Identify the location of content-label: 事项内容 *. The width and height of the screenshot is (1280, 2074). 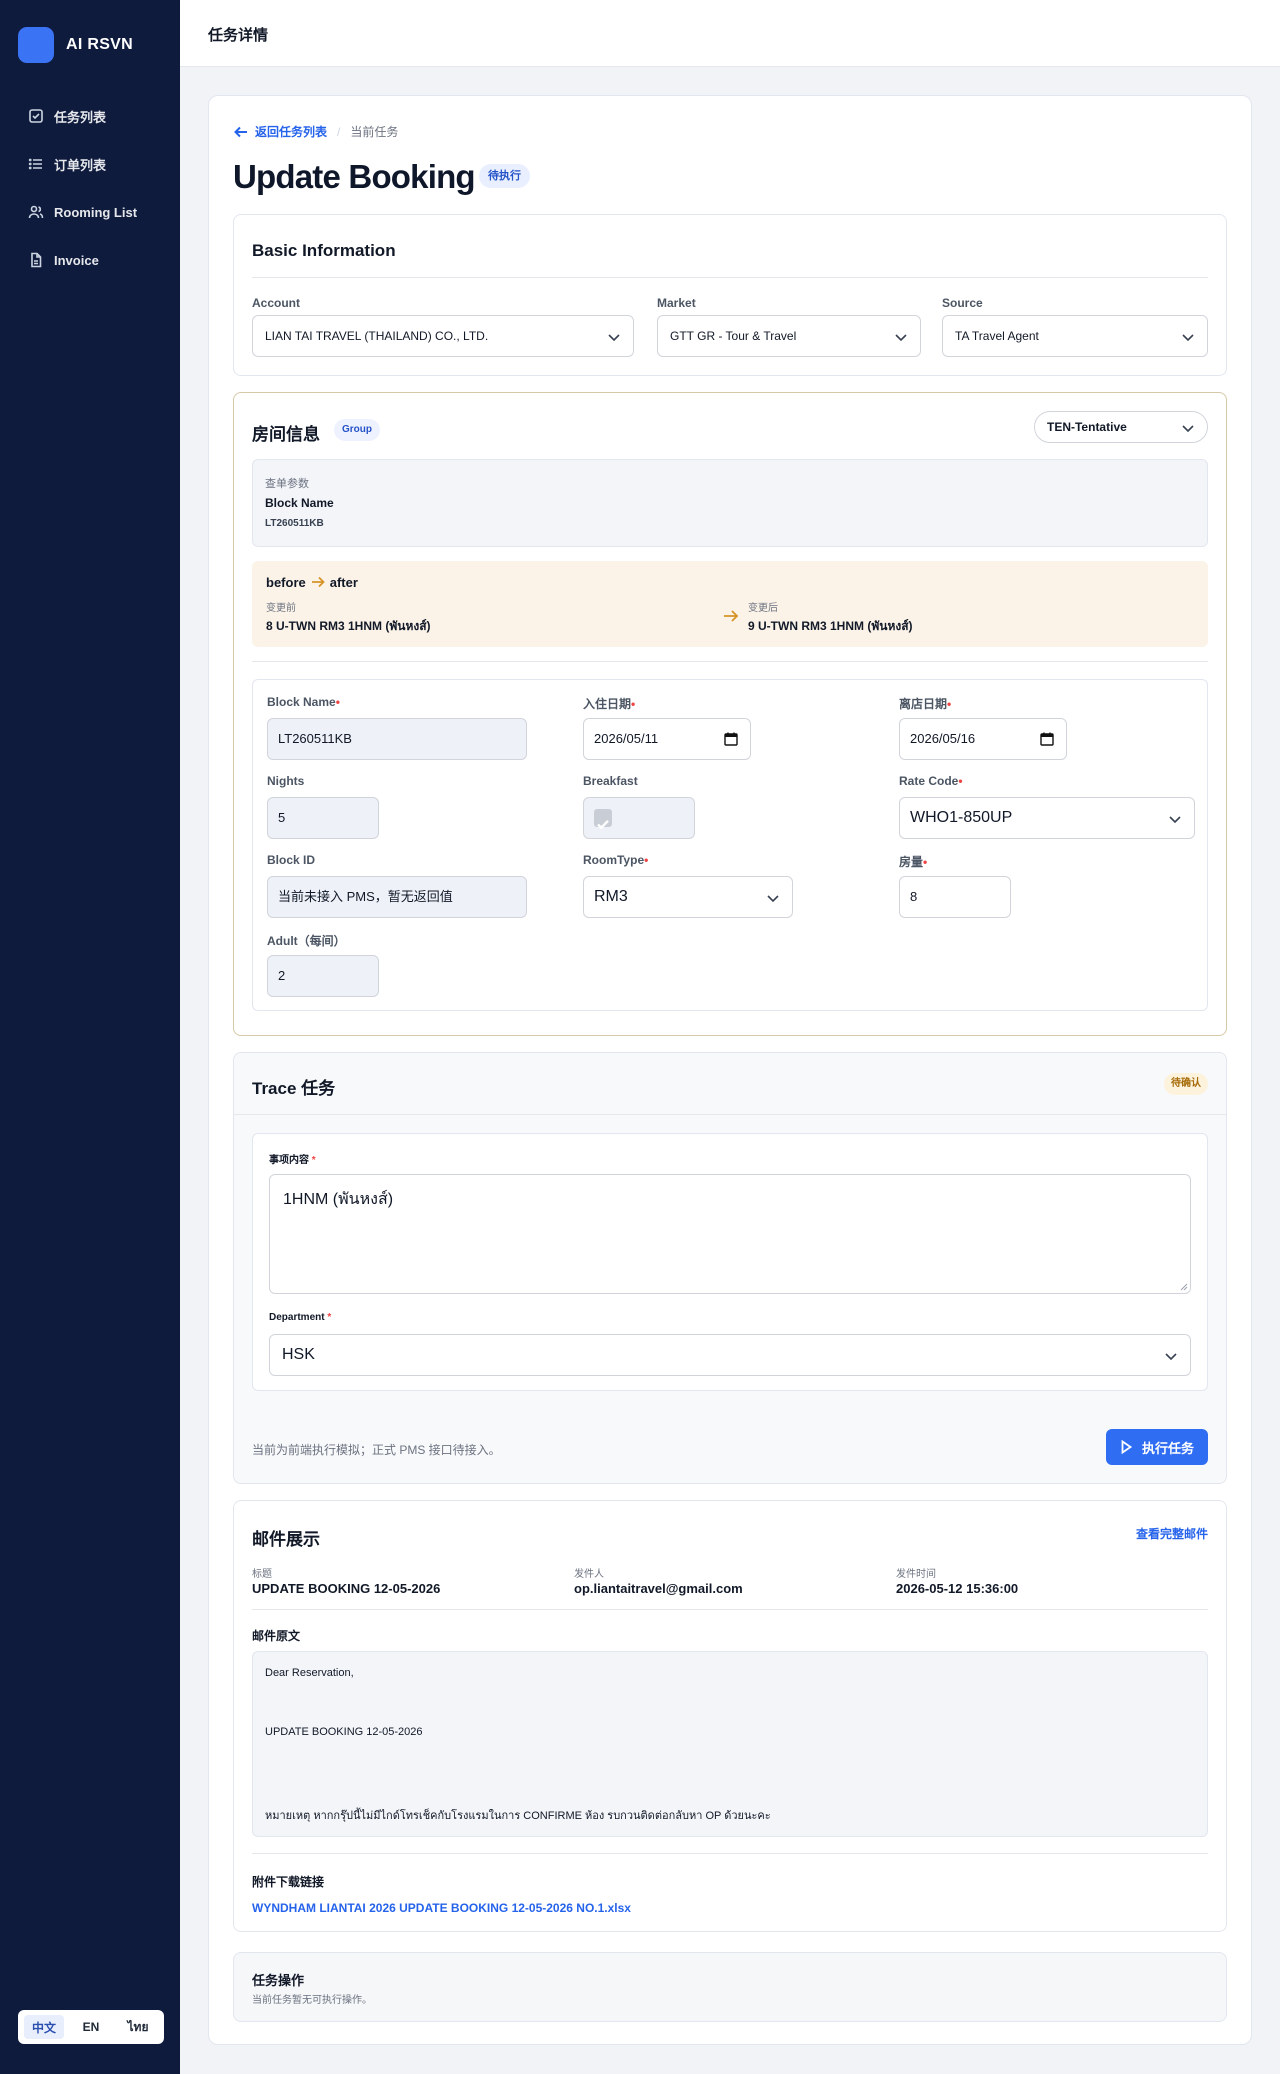
(292, 1158).